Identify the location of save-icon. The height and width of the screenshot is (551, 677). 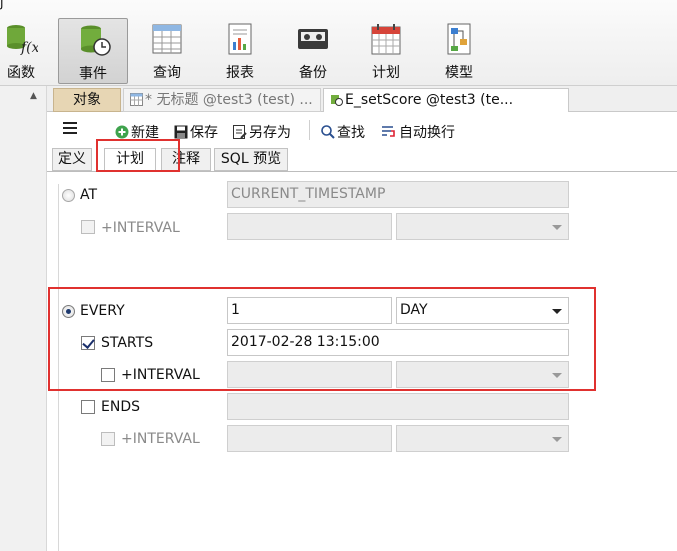
(181, 132).